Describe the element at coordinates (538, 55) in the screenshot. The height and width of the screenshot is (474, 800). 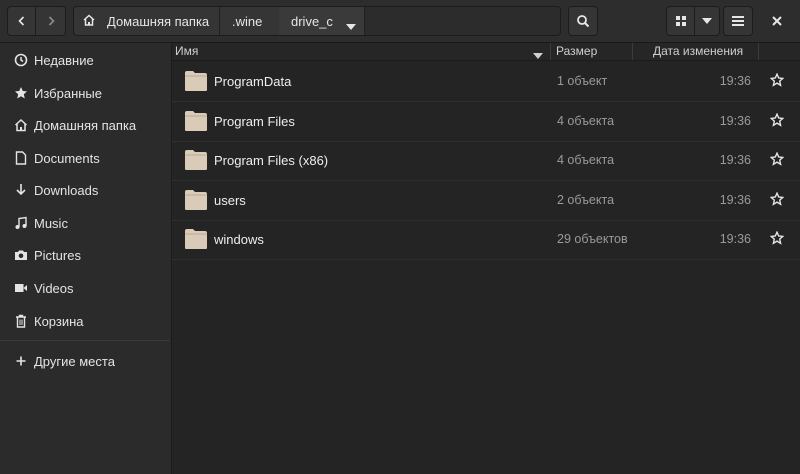
I see `sort-descending-icon` at that location.